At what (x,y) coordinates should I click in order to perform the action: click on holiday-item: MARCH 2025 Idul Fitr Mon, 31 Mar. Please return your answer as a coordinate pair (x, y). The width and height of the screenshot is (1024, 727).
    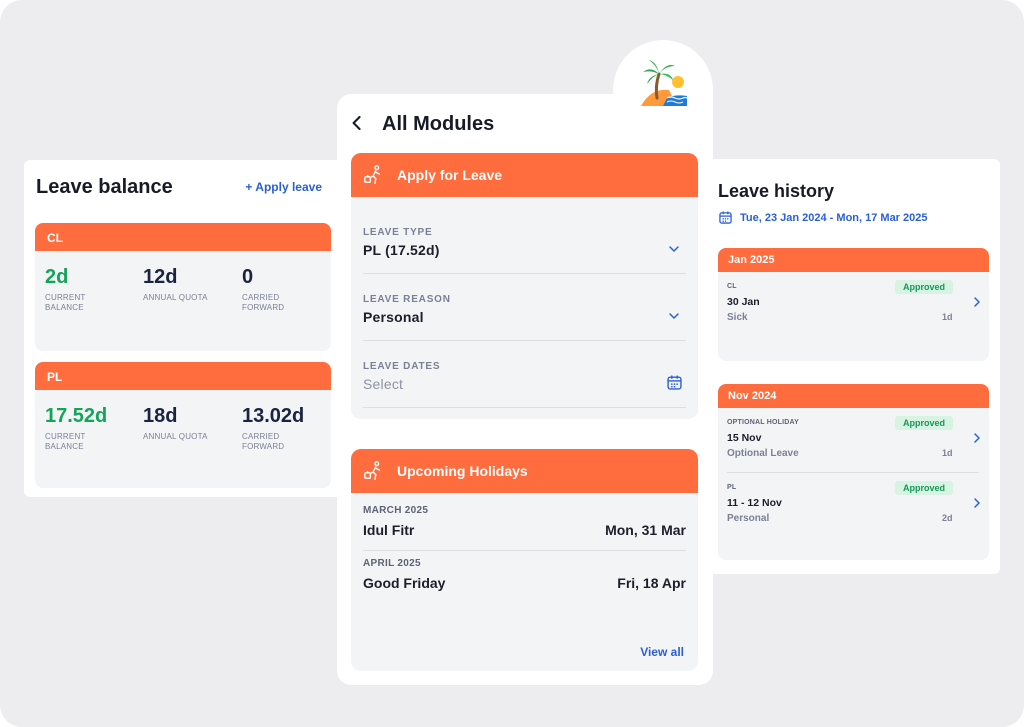
    Looking at the image, I should click on (524, 528).